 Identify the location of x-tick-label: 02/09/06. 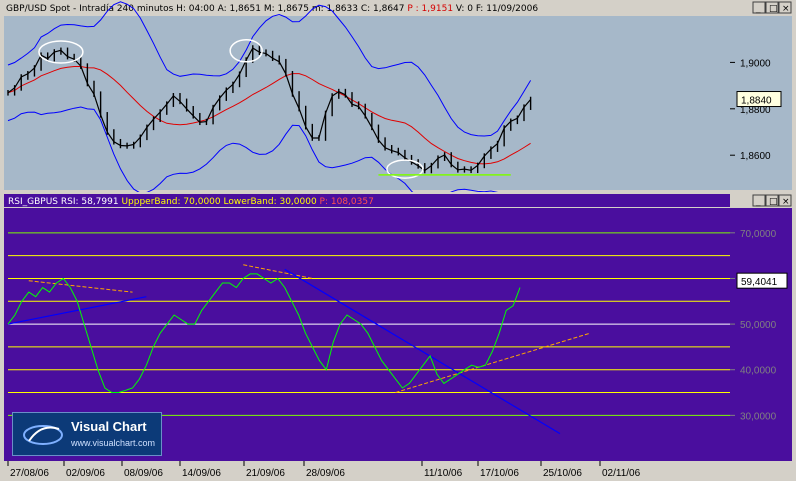
(85, 473).